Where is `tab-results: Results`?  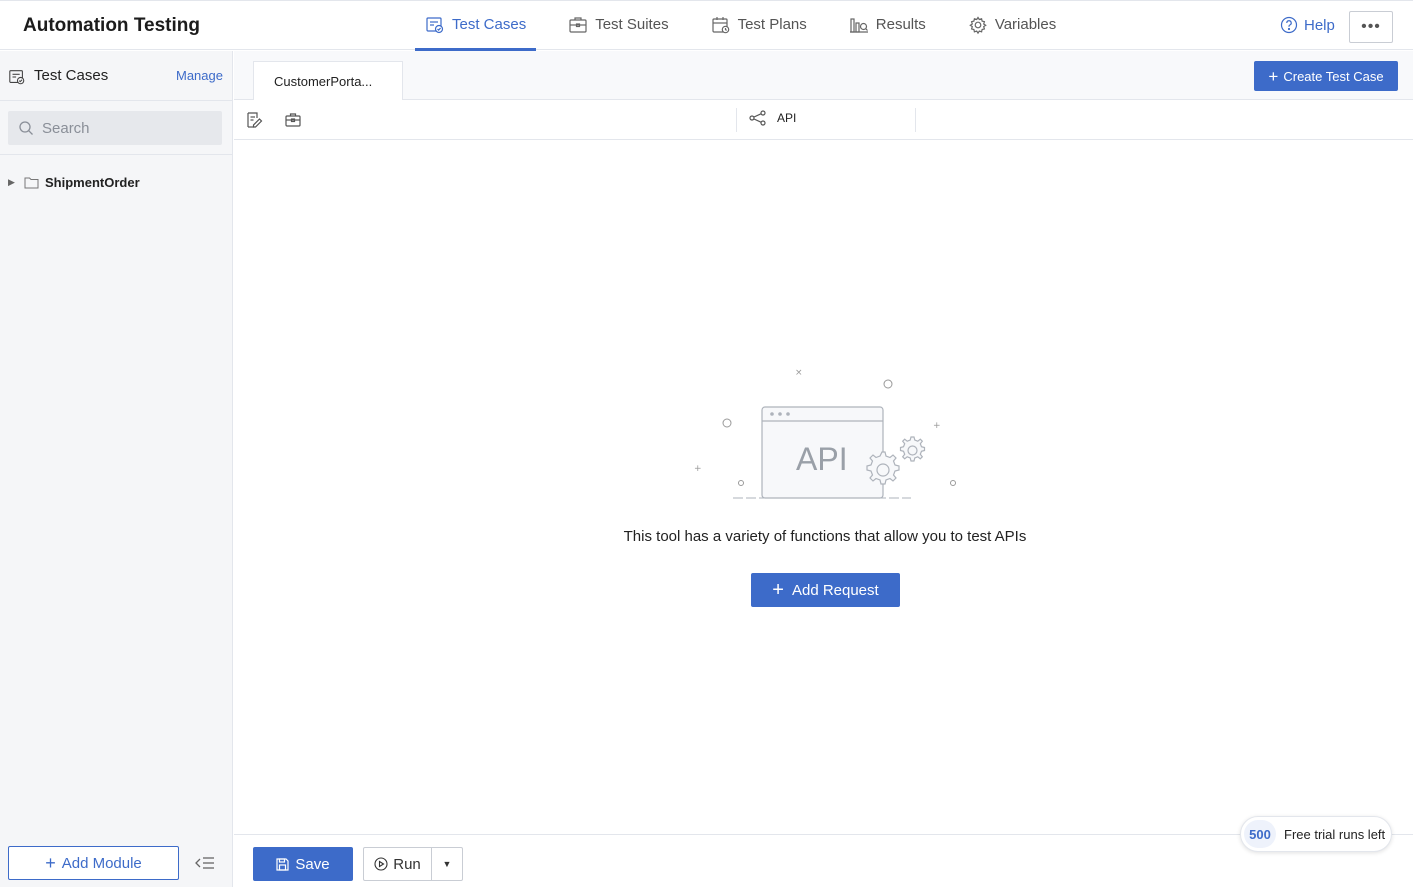
tab-results: Results is located at coordinates (887, 26).